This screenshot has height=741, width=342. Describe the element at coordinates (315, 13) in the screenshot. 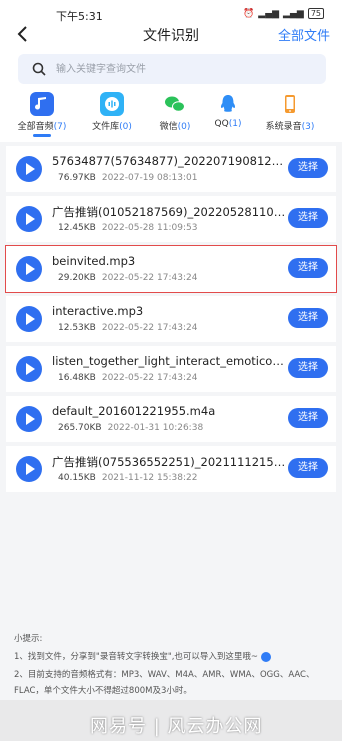

I see `battery-icon: 75` at that location.